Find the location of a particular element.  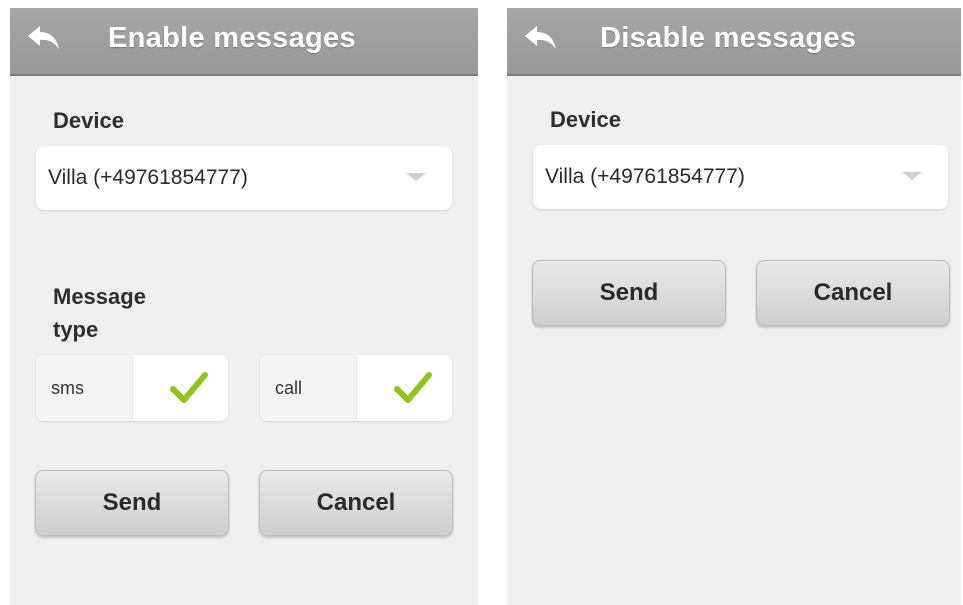

toggle-call: call is located at coordinates (356, 388).